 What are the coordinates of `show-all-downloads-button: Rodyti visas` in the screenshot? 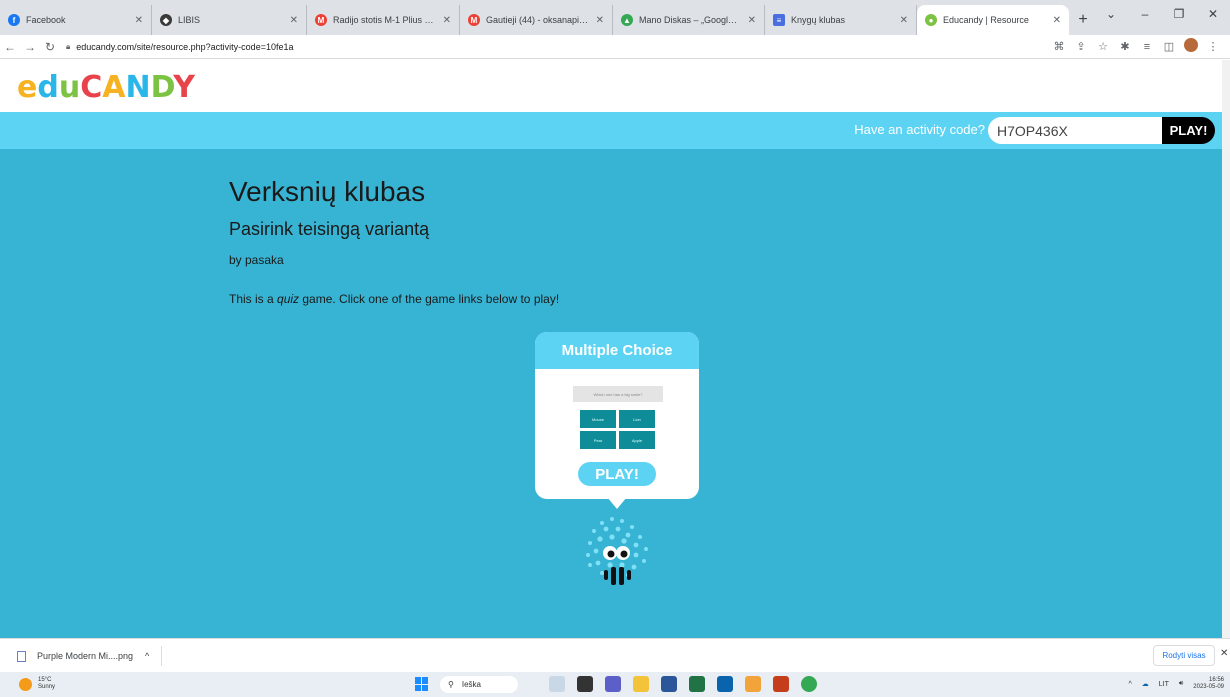 It's located at (1184, 655).